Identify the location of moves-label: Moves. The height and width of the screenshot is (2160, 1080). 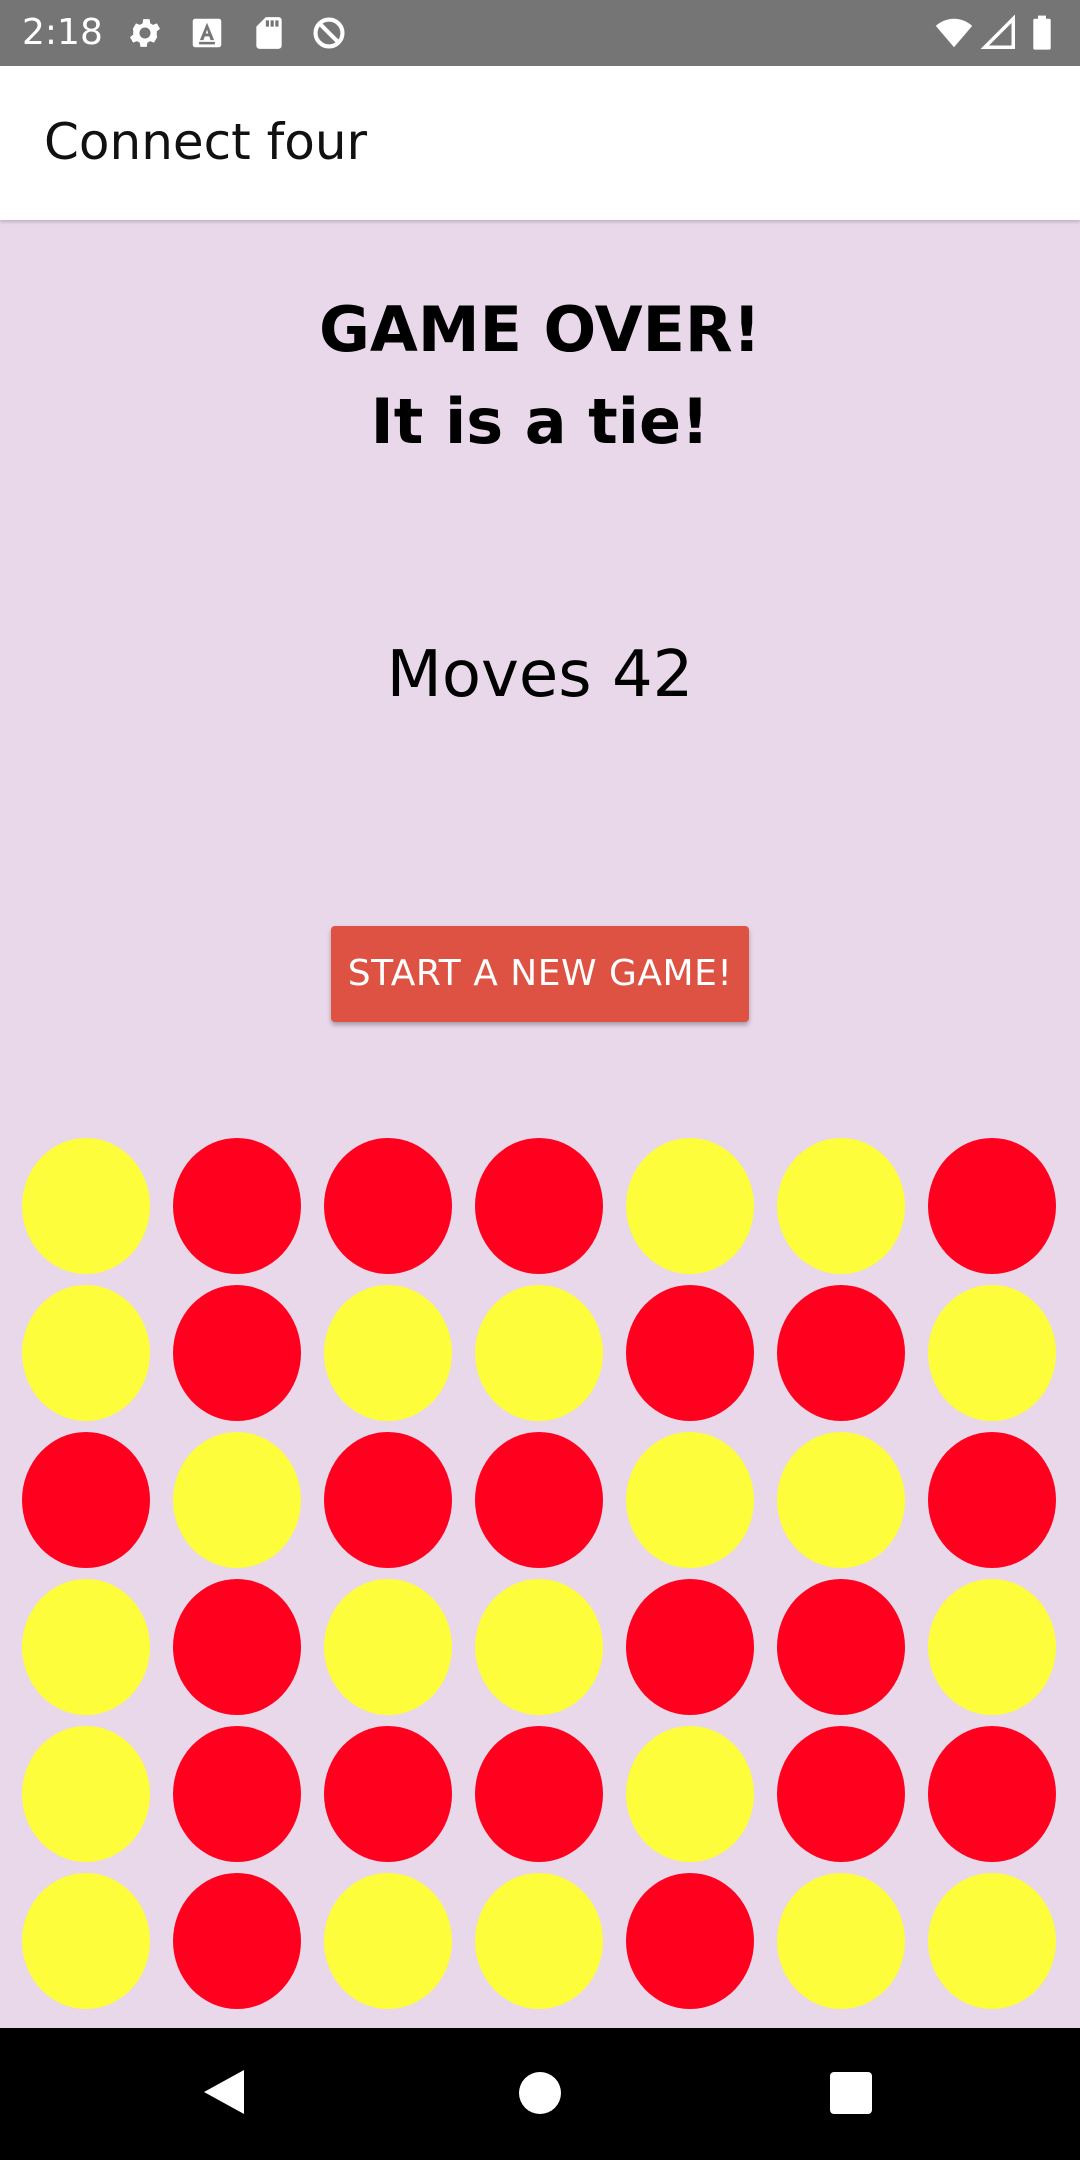
(489, 675).